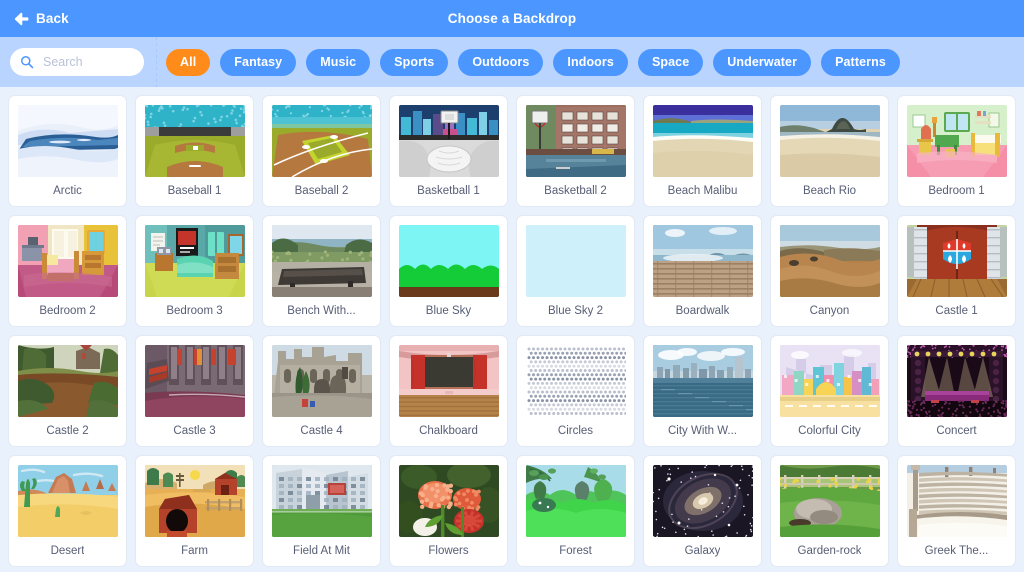 The height and width of the screenshot is (572, 1024). I want to click on backdrop-card: Colorful City, so click(829, 391).